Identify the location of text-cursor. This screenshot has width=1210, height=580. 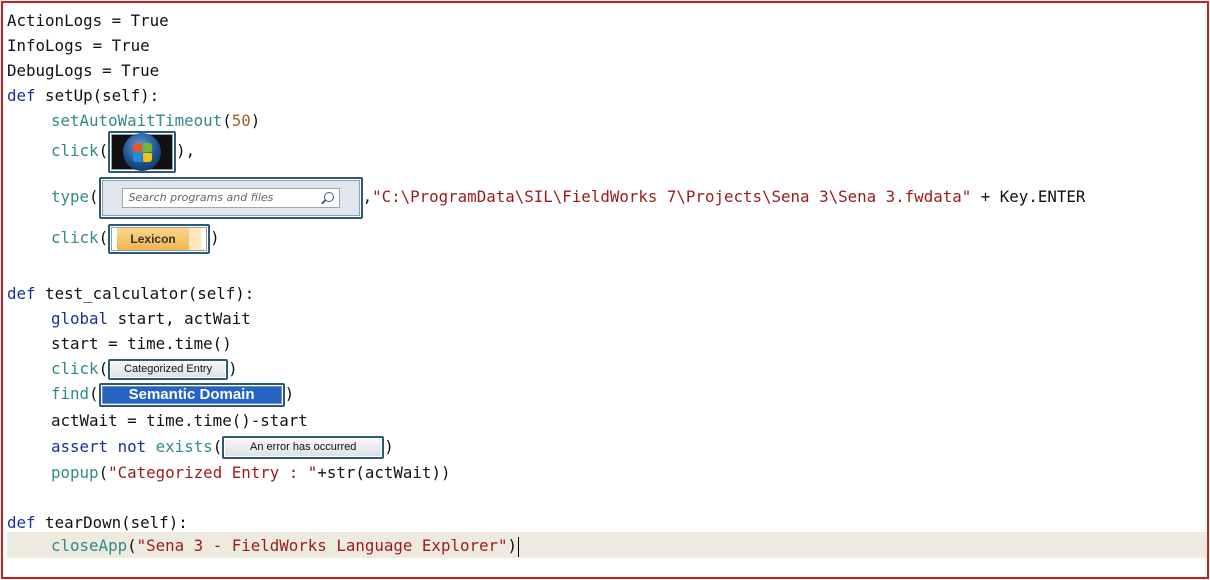
(519, 546).